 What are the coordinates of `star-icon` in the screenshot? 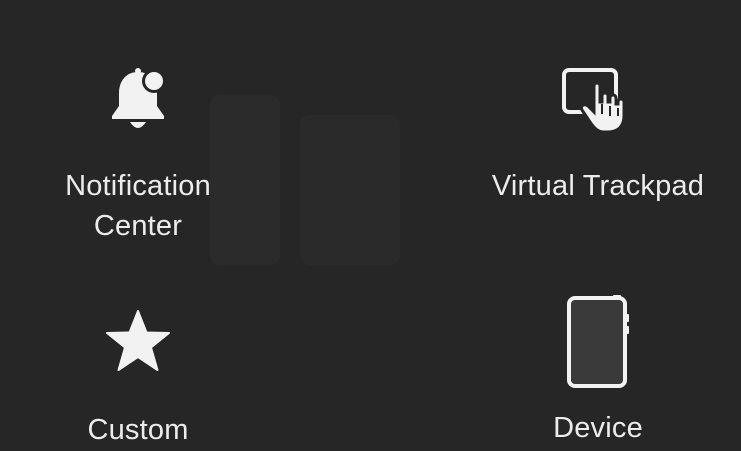 It's located at (138, 340).